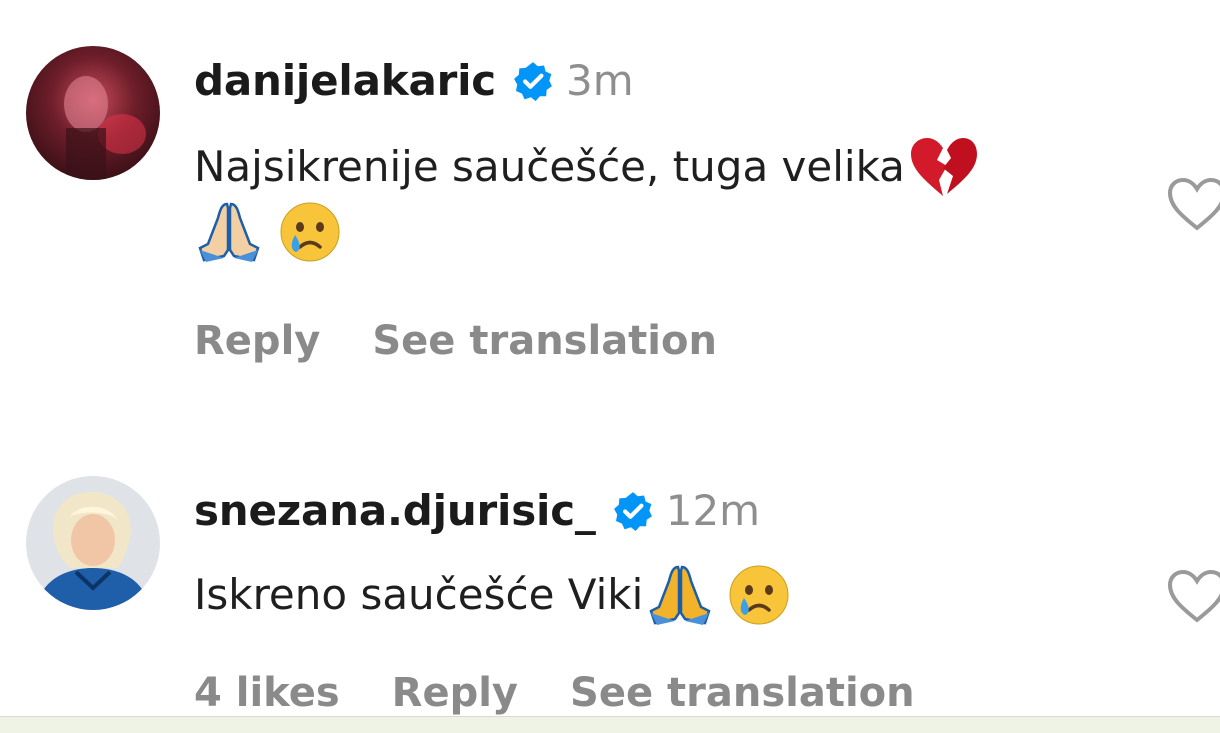  What do you see at coordinates (549, 166) in the screenshot?
I see `comment-text-line: Najsikrenije saučešće, tuga velika` at bounding box center [549, 166].